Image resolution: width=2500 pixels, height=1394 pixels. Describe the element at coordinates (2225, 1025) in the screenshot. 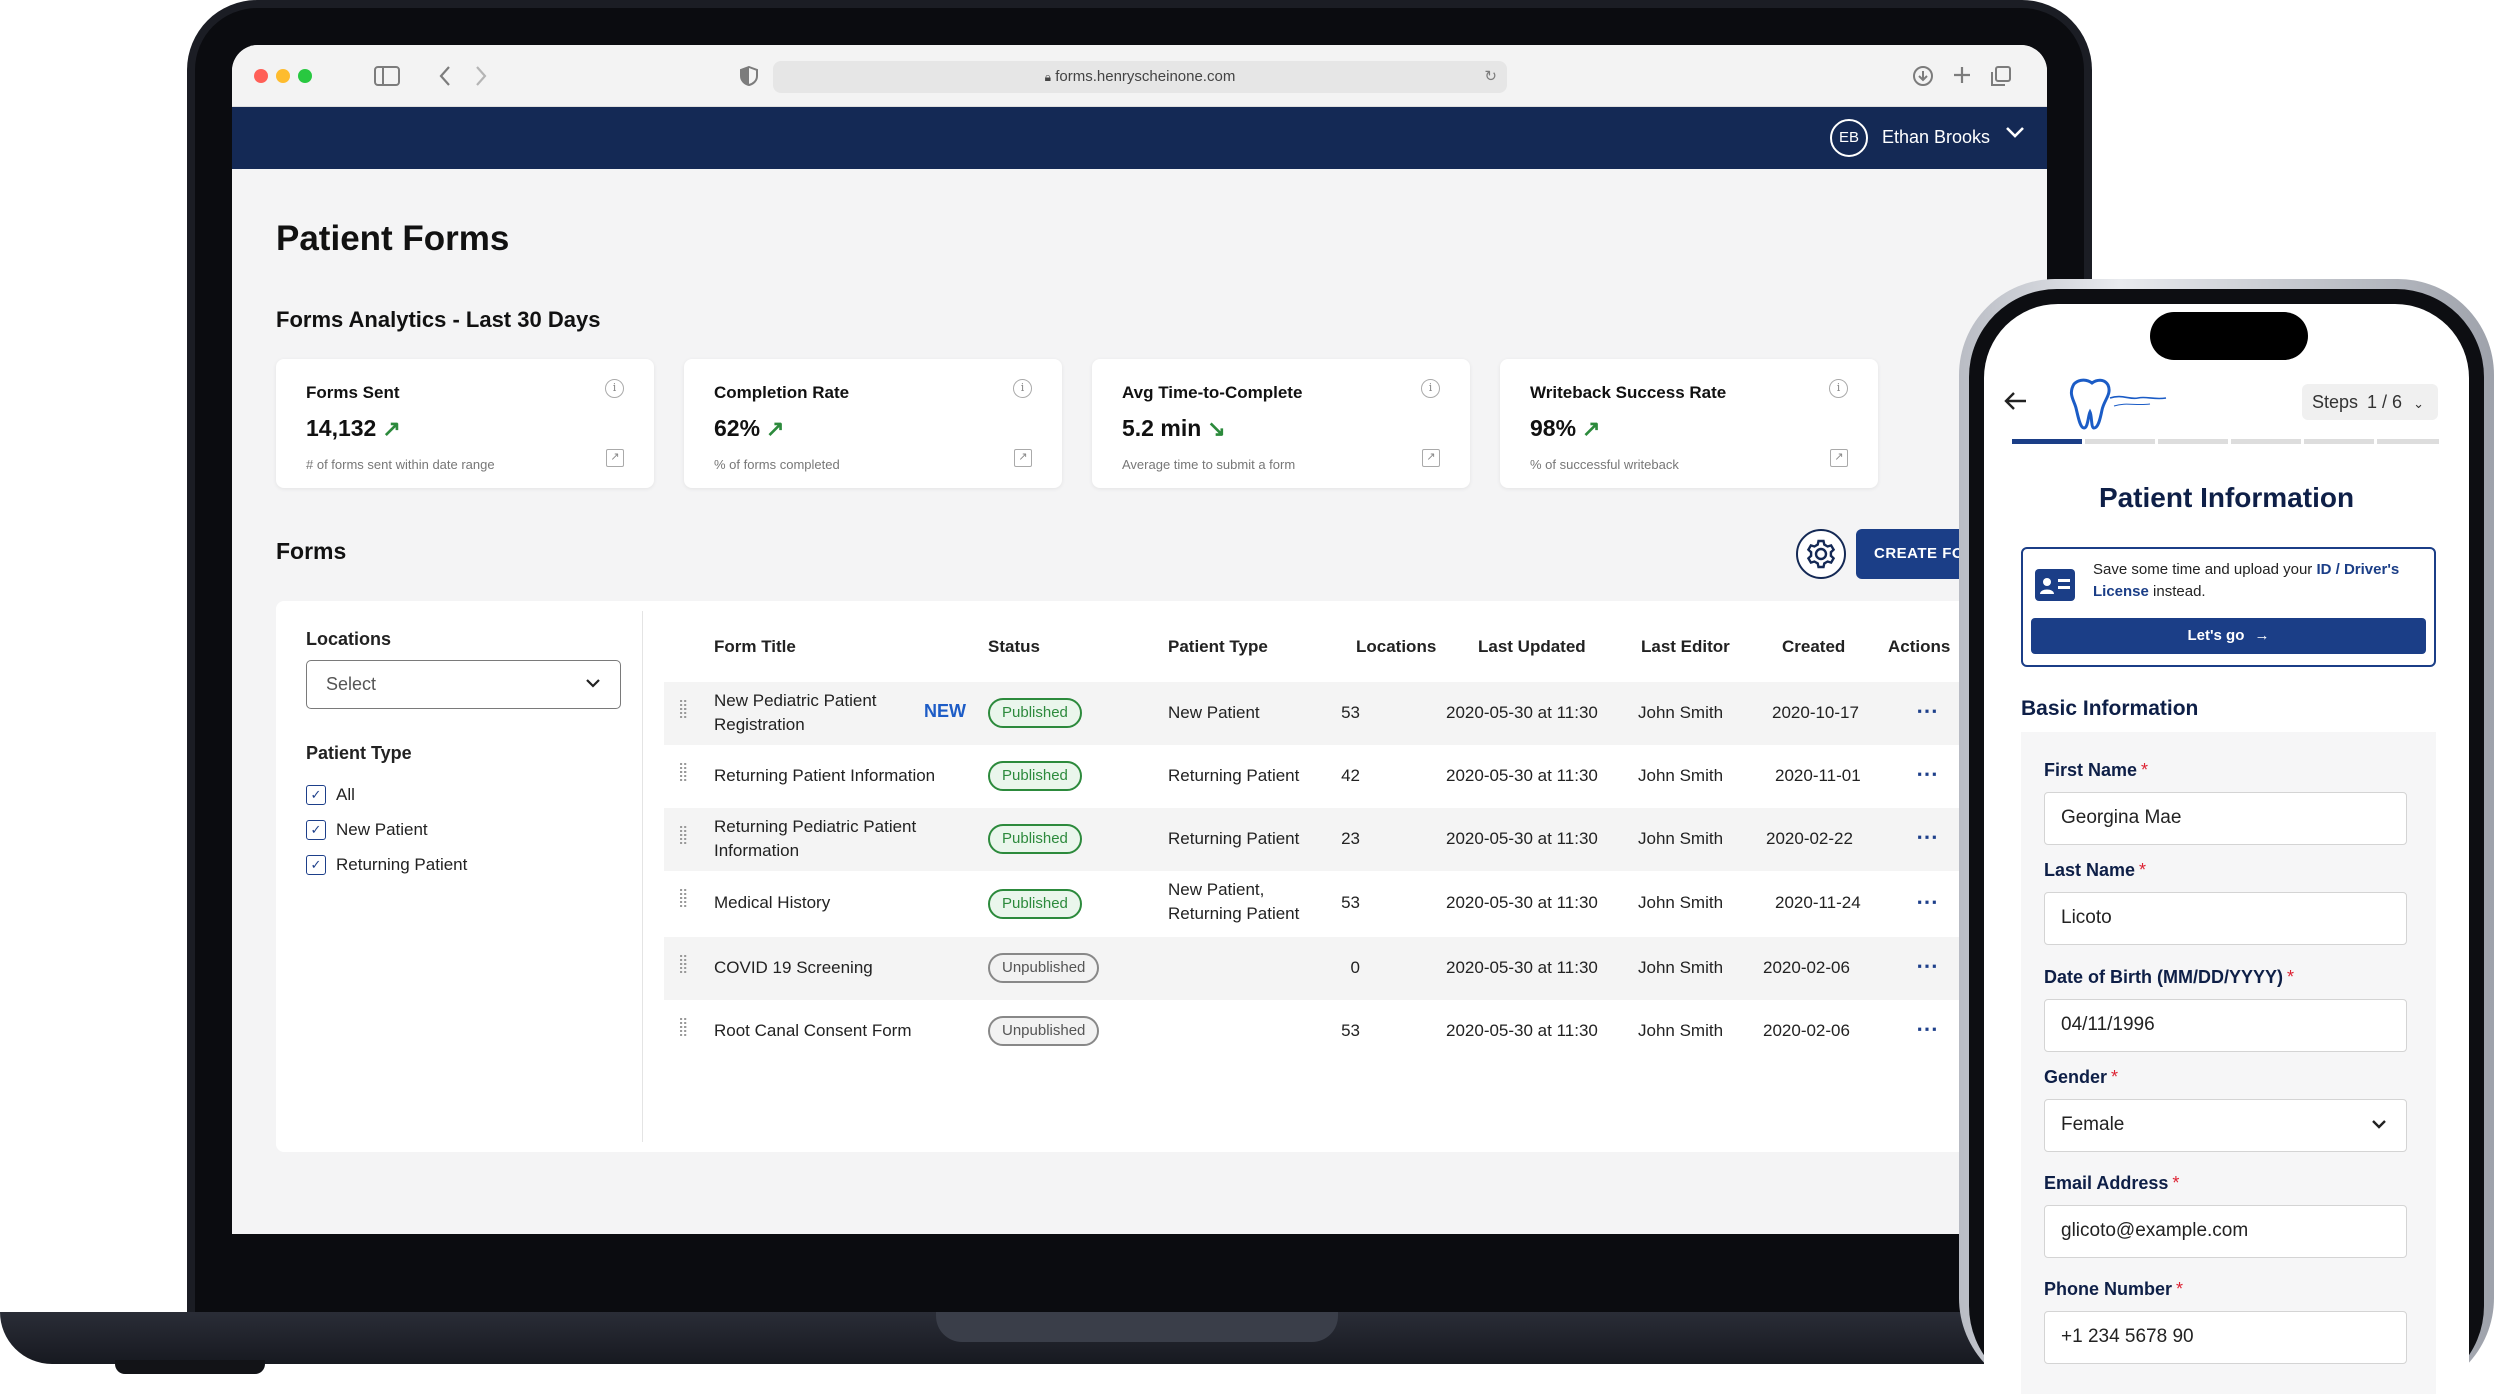

I see `dob-field: 04/11/1996` at that location.